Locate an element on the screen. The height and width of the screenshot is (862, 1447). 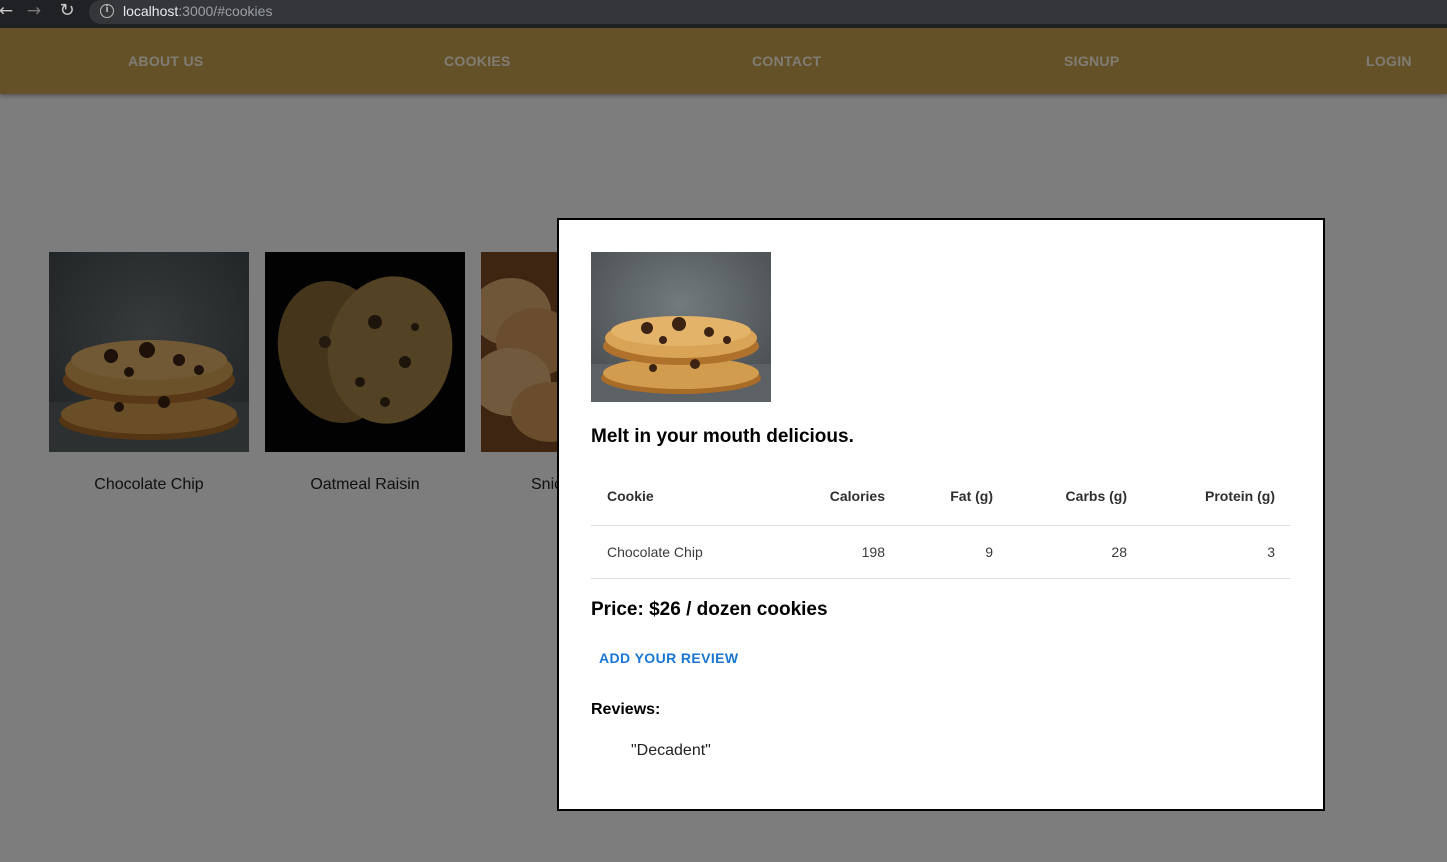
cookie-tagline: Melt in your mouth delicious. is located at coordinates (722, 436).